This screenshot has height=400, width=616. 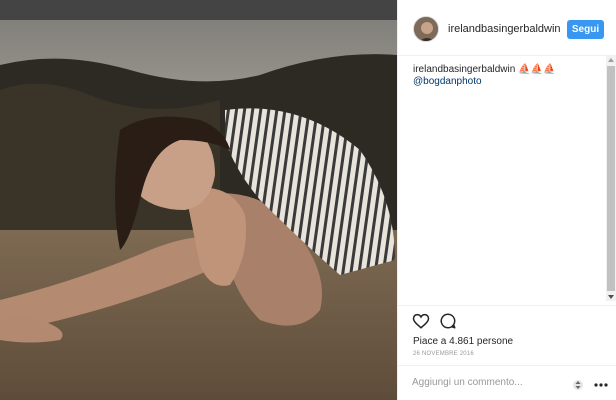 I want to click on caption: irelandbasingerbaldwin ⛵⛵⛵ @bogdanphoto, so click(x=508, y=76).